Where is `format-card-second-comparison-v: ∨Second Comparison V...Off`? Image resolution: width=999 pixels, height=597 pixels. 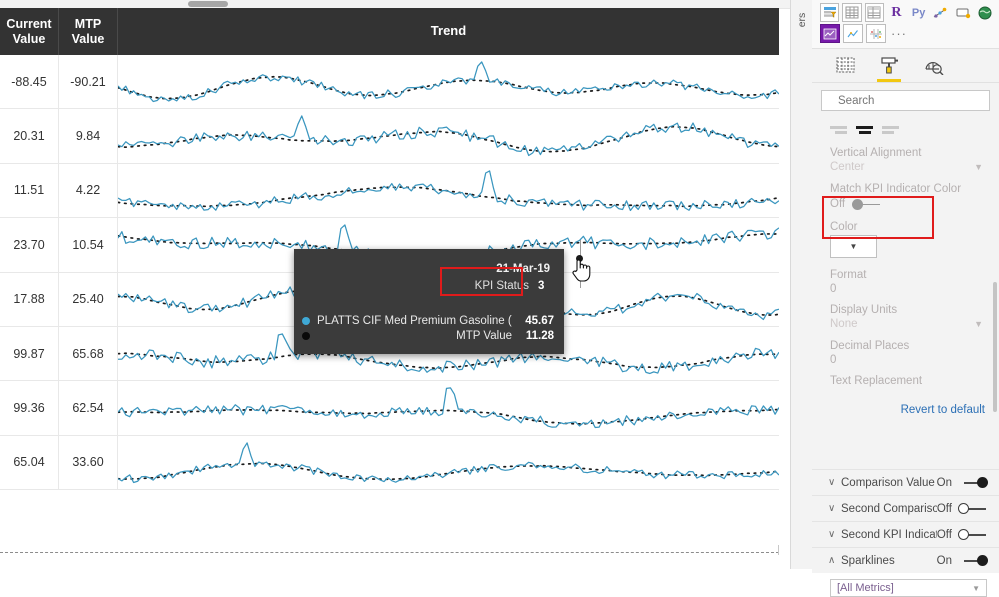
format-card-second-comparison-v: ∨Second Comparison V...Off is located at coordinates (905, 508).